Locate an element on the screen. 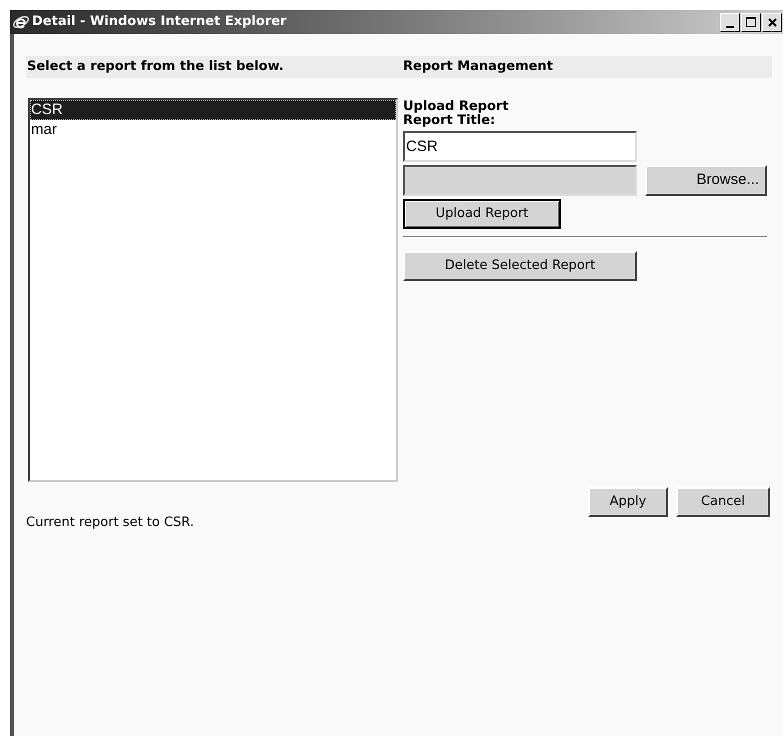 The width and height of the screenshot is (783, 736). file-path-field is located at coordinates (520, 180).